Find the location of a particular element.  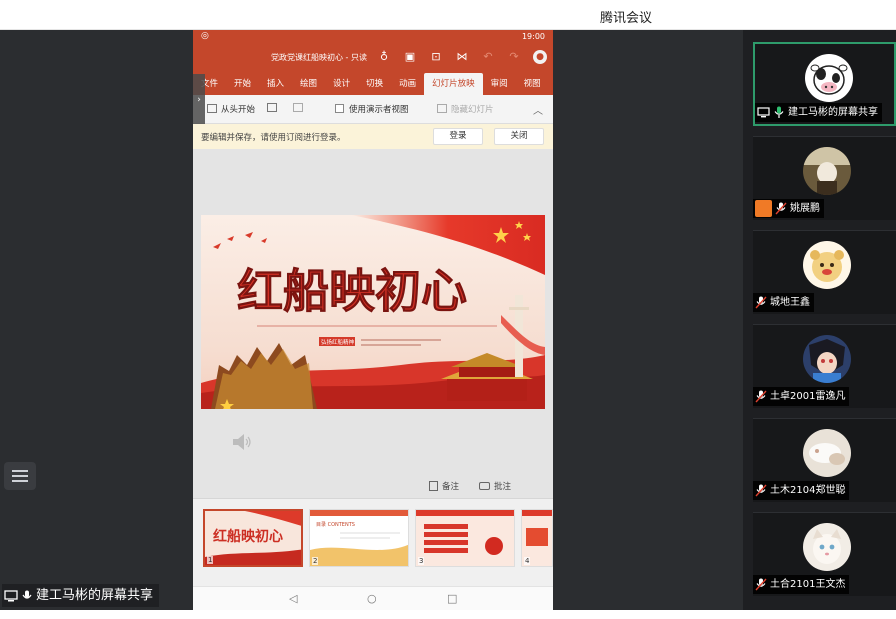

slideshow-ribbon: 从头开始 使用演示者视图 隐藏幻灯片 ︿ is located at coordinates (373, 109).